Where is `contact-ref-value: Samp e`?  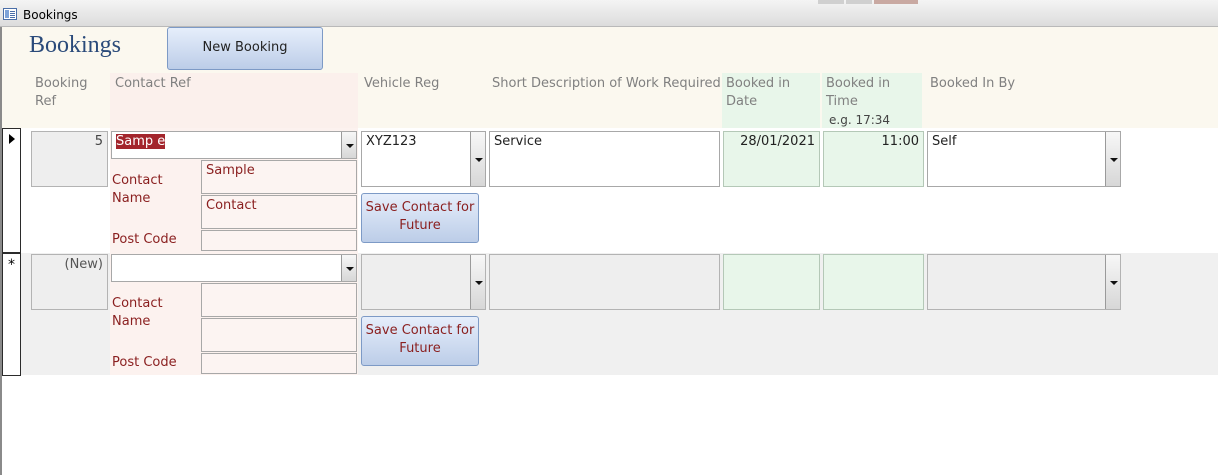 contact-ref-value: Samp e is located at coordinates (141, 141).